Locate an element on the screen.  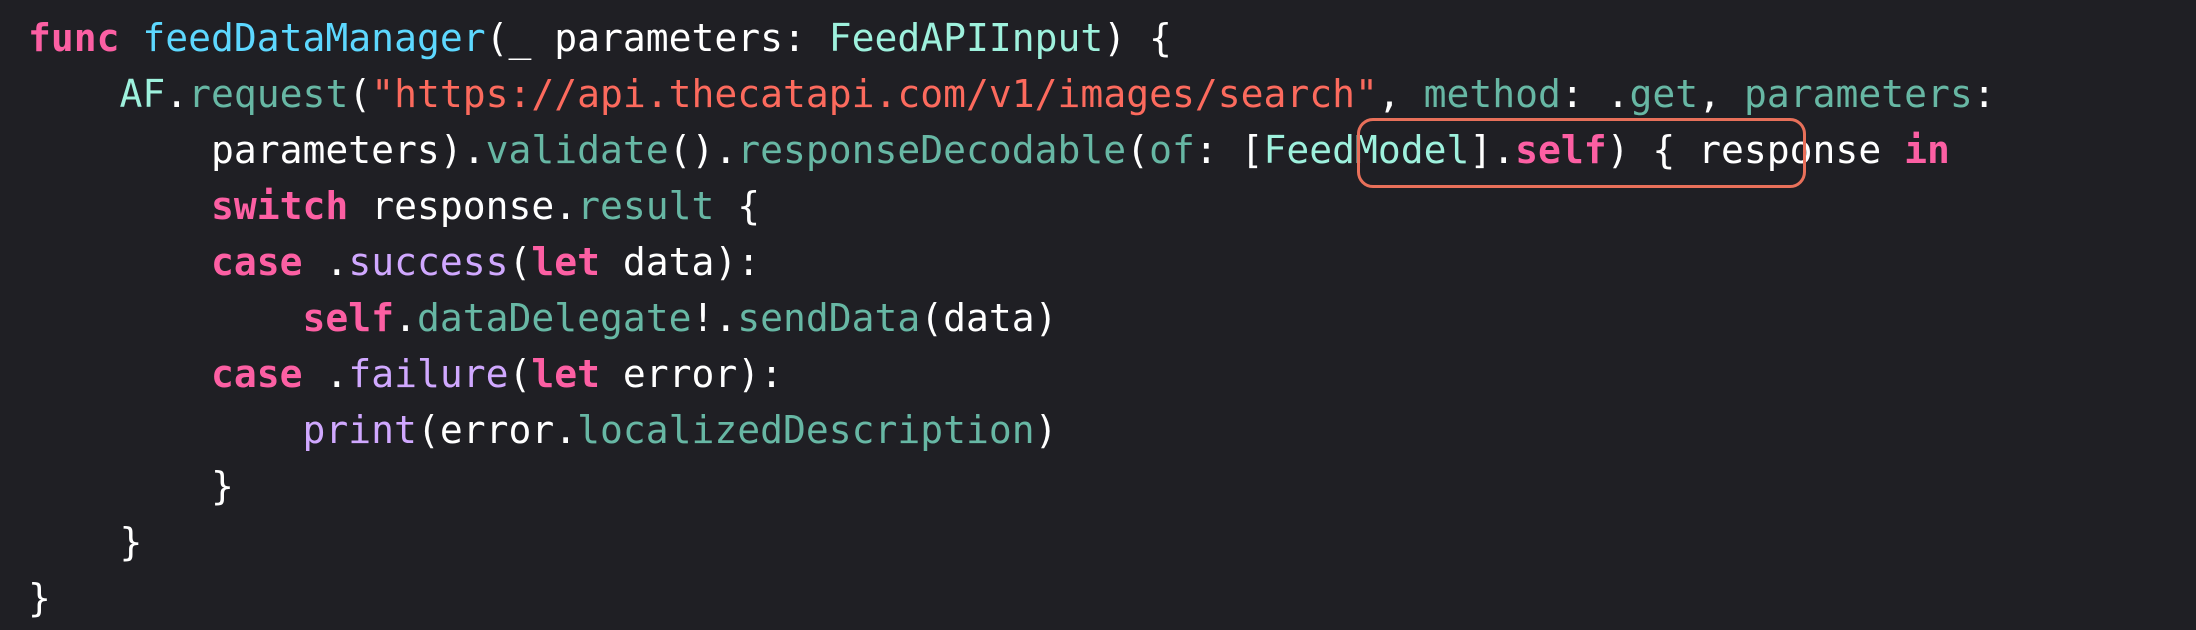
code-token: parameters is located at coordinates (1858, 94).